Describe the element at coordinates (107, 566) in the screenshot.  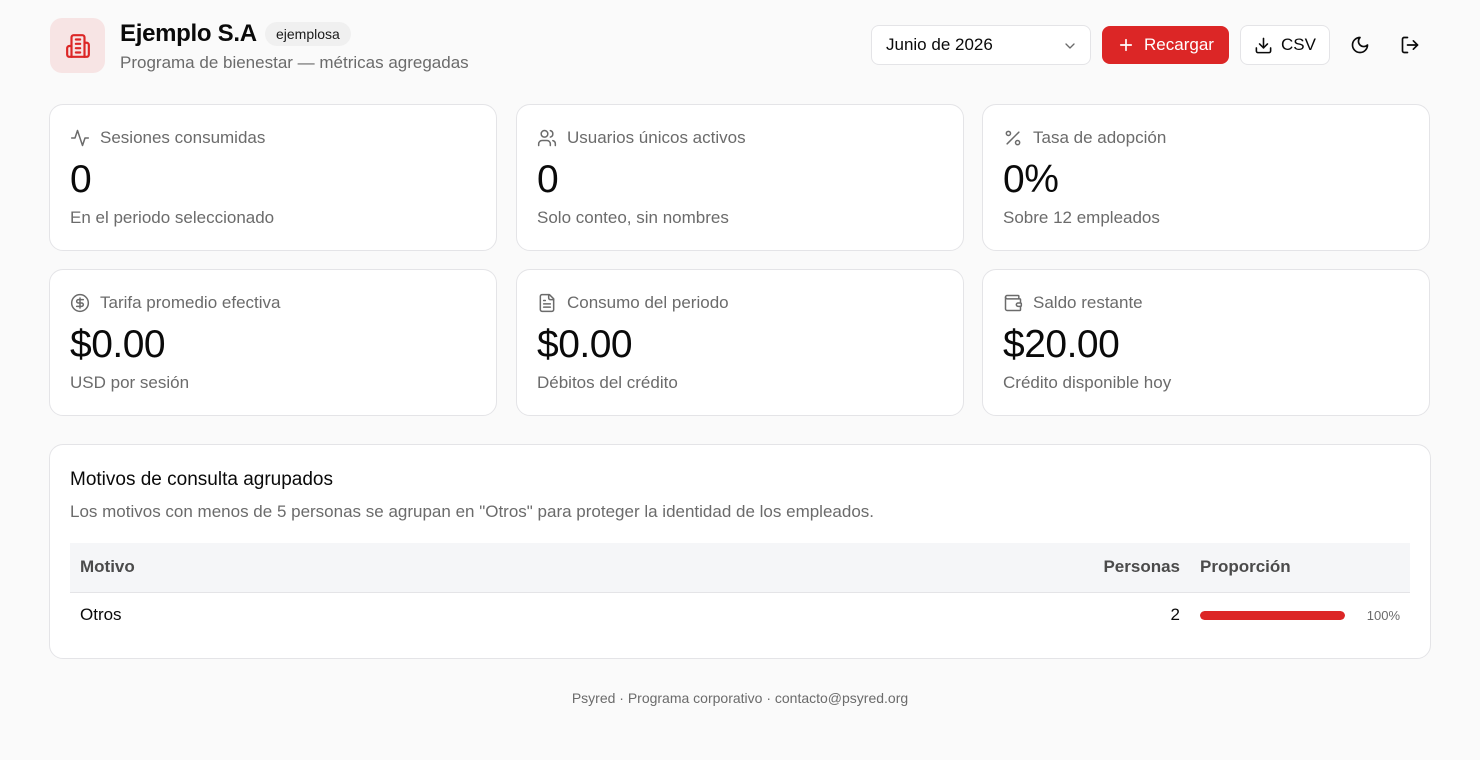
I see `column-header-motivo: Motivo` at that location.